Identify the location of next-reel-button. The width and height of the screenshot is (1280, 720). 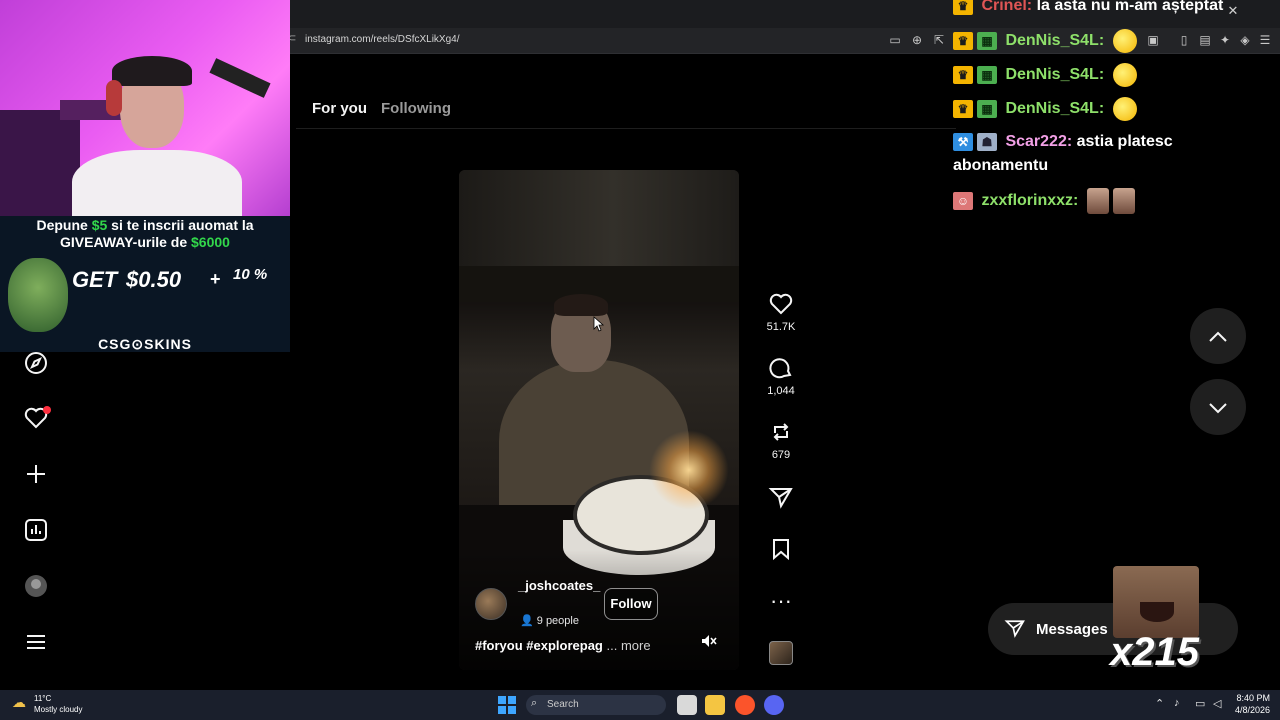
(1218, 407).